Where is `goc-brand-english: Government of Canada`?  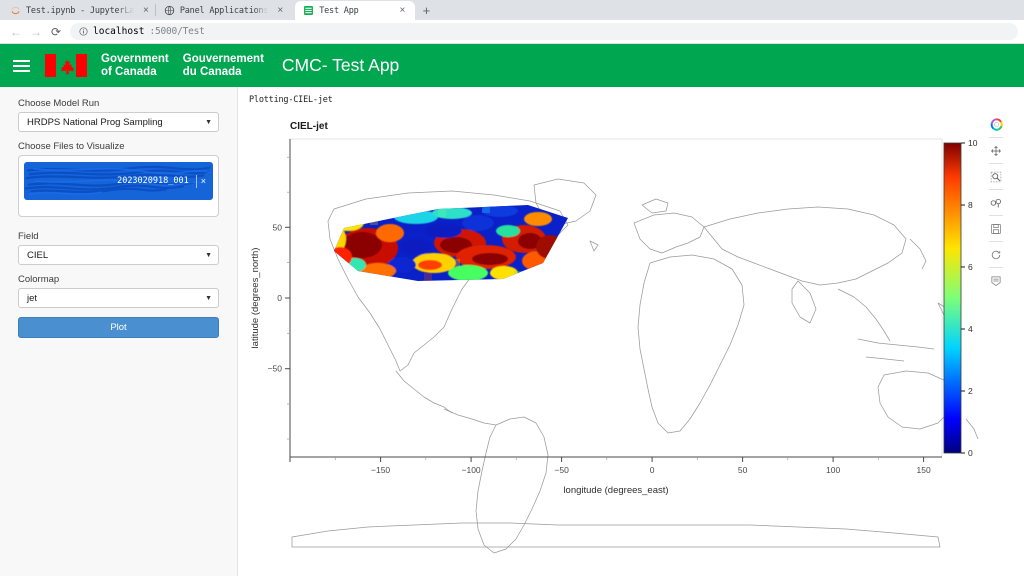 goc-brand-english: Government of Canada is located at coordinates (135, 66).